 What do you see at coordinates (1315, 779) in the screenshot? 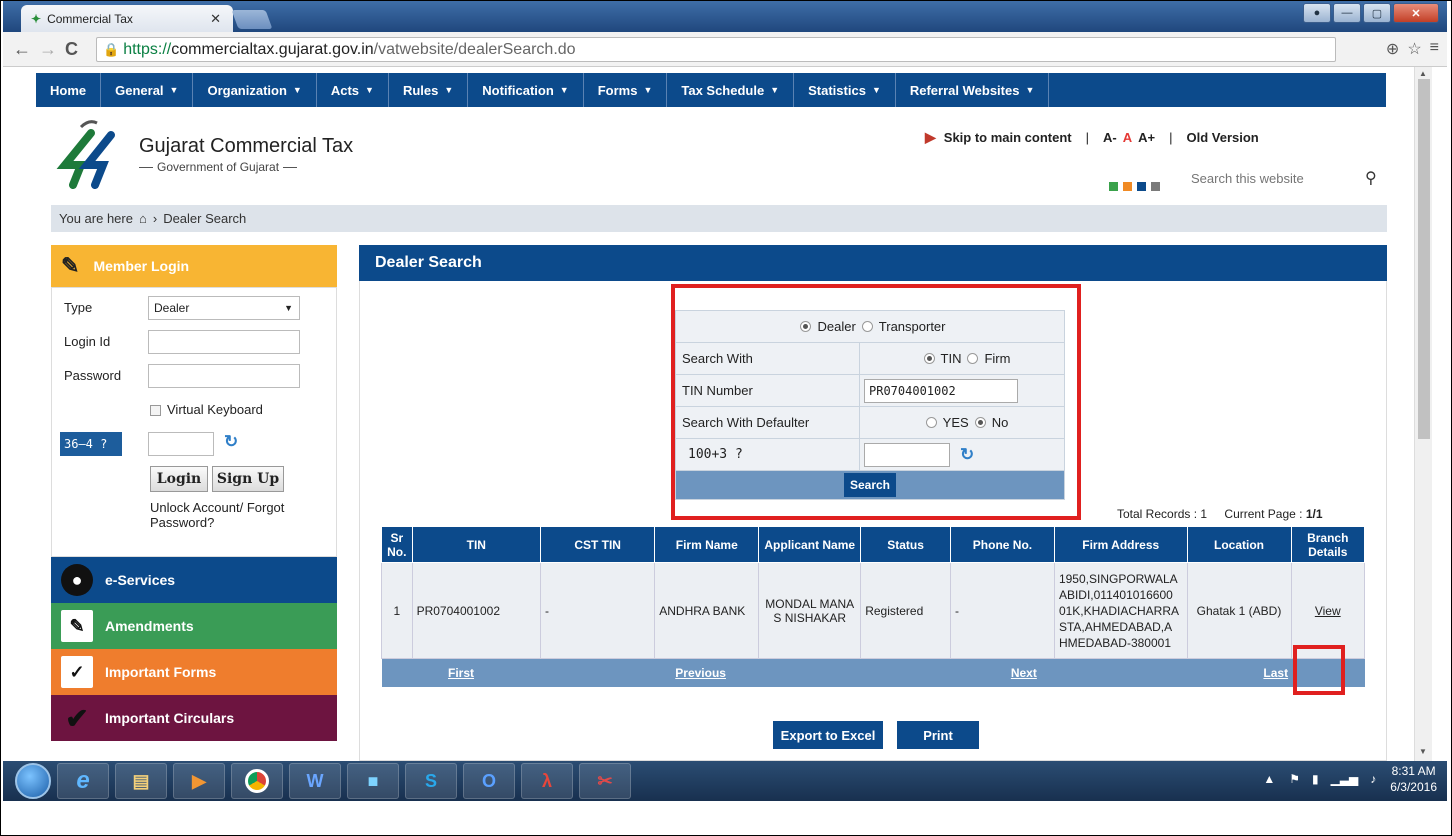
I see `battery-icon: ▮` at bounding box center [1315, 779].